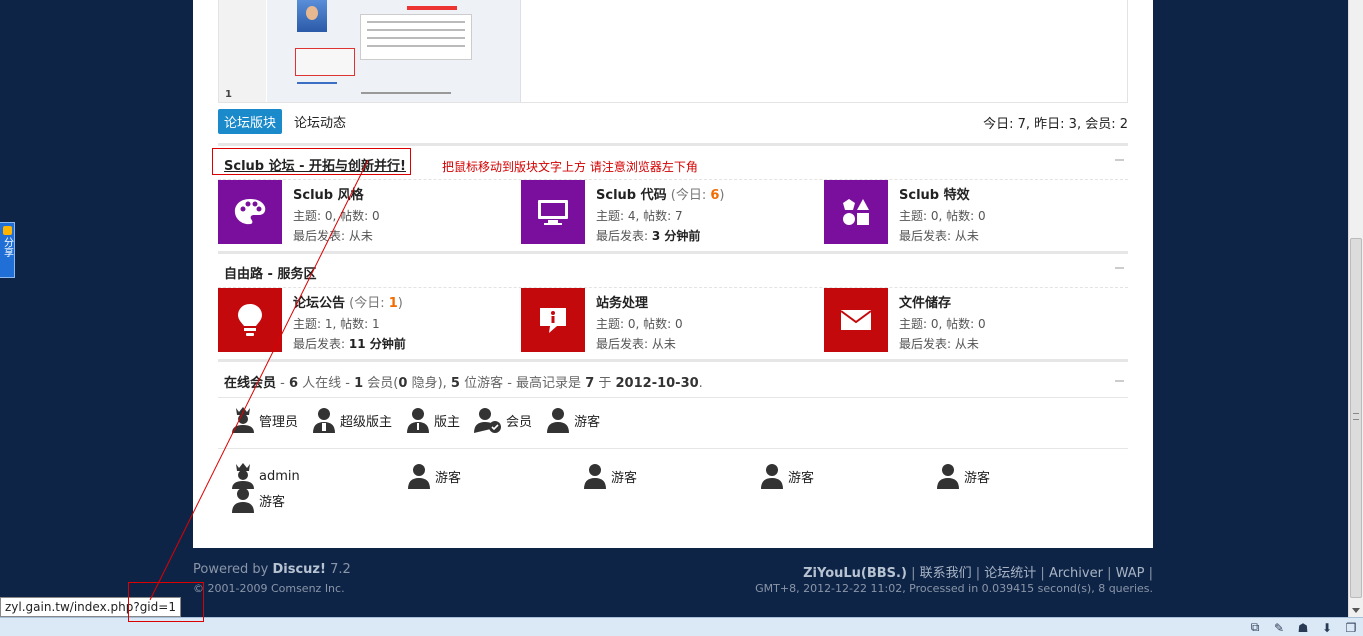  What do you see at coordinates (631, 195) in the screenshot?
I see `forum-name-link: Sclub 代码` at bounding box center [631, 195].